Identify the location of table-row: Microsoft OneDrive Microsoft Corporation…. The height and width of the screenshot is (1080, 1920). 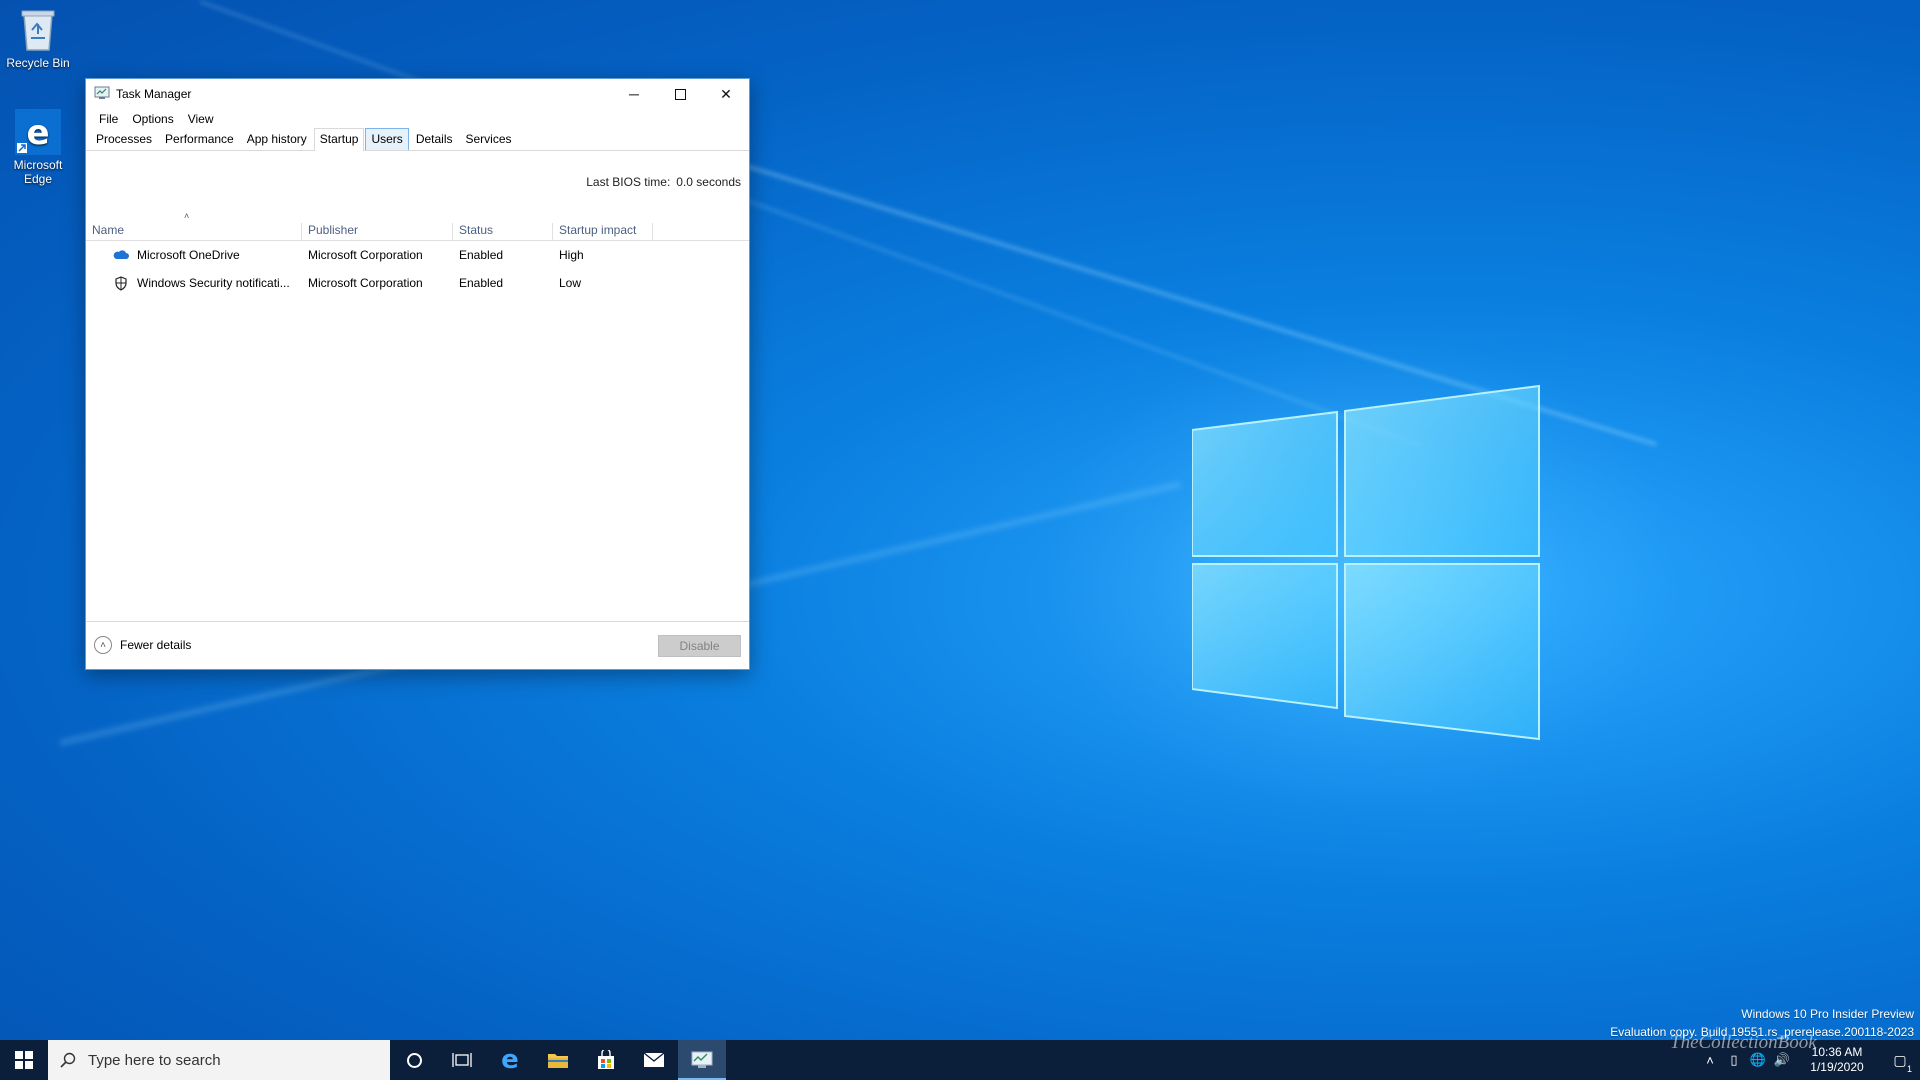
(417, 256).